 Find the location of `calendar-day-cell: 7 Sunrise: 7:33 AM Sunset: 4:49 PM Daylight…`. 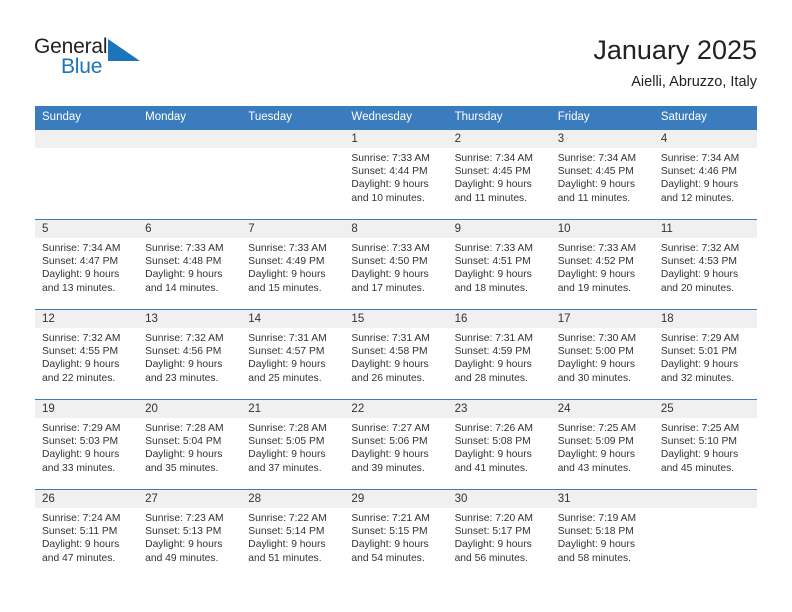

calendar-day-cell: 7 Sunrise: 7:33 AM Sunset: 4:49 PM Daylight… is located at coordinates (293, 264).